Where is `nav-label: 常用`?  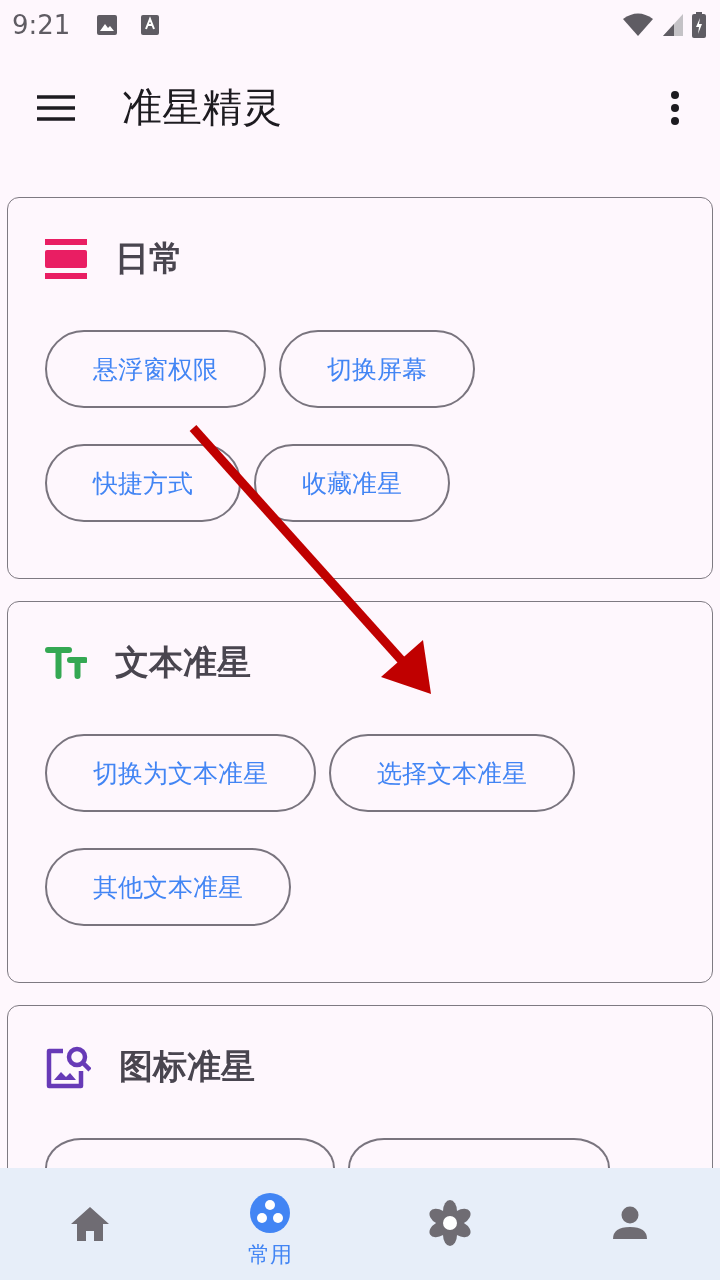 nav-label: 常用 is located at coordinates (270, 1255).